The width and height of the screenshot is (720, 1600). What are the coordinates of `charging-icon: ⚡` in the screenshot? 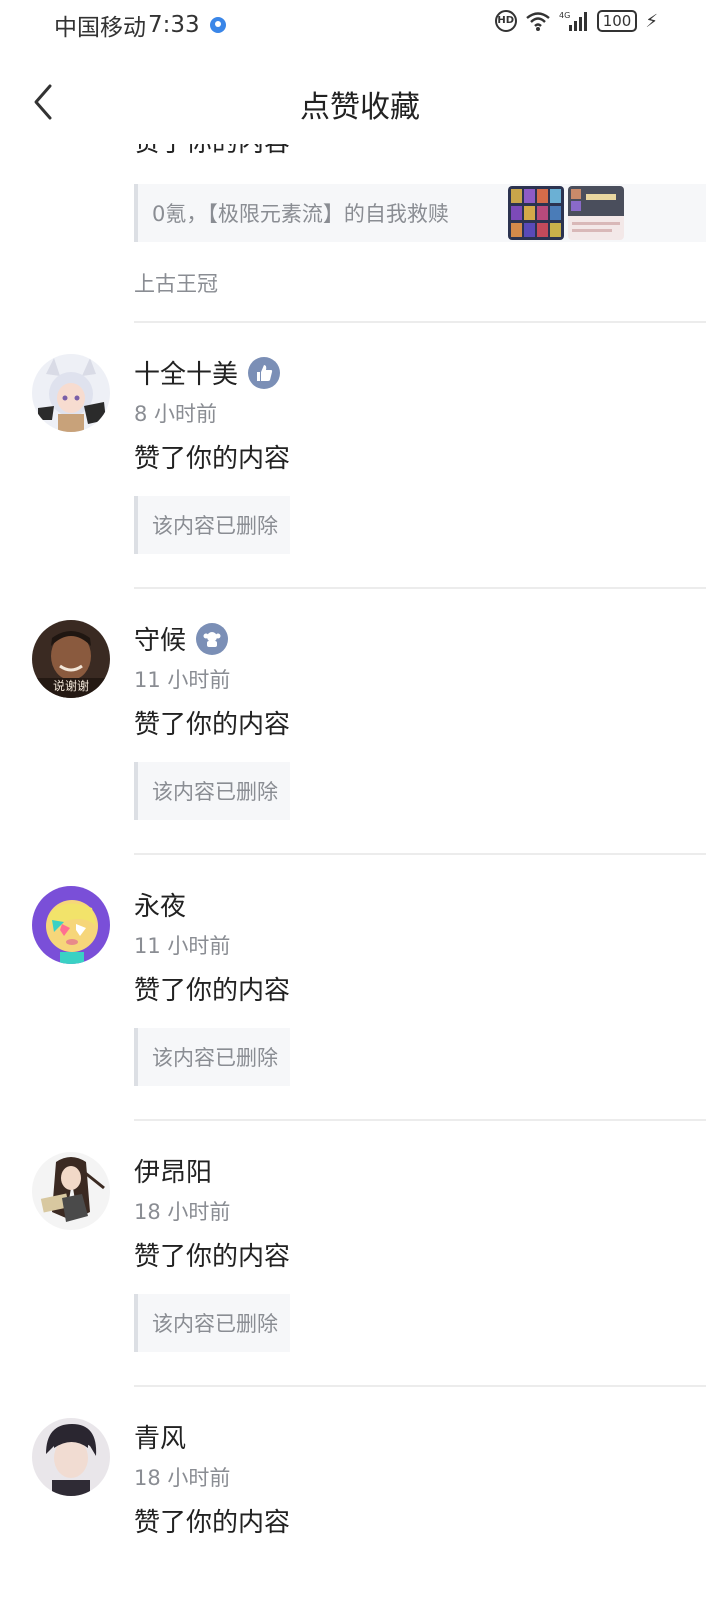 It's located at (651, 21).